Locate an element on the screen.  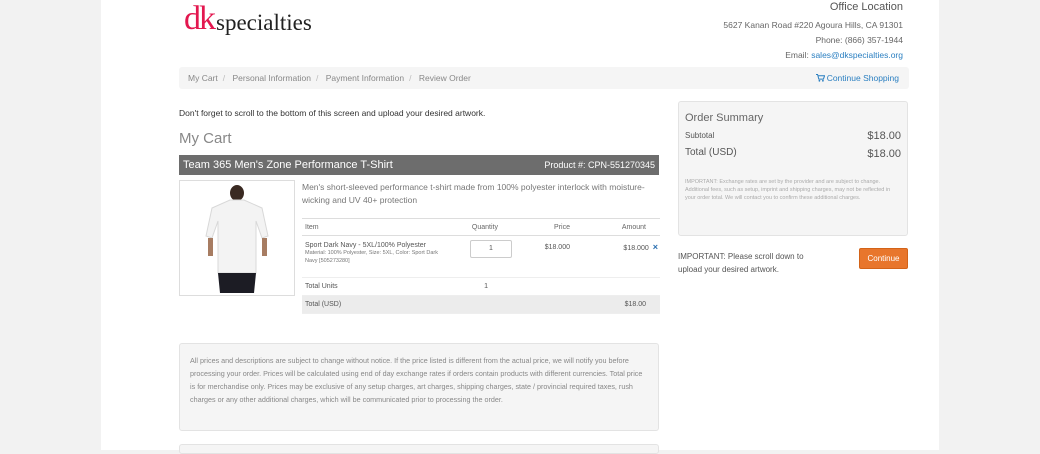
office-email-label: Email: is located at coordinates (797, 55).